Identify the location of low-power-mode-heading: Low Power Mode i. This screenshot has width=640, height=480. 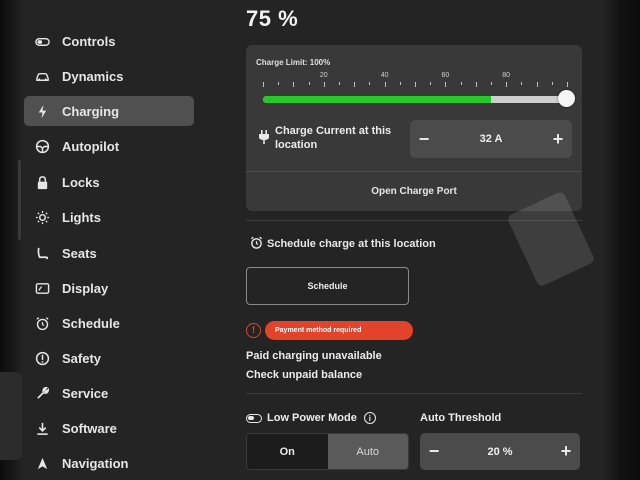
(311, 418).